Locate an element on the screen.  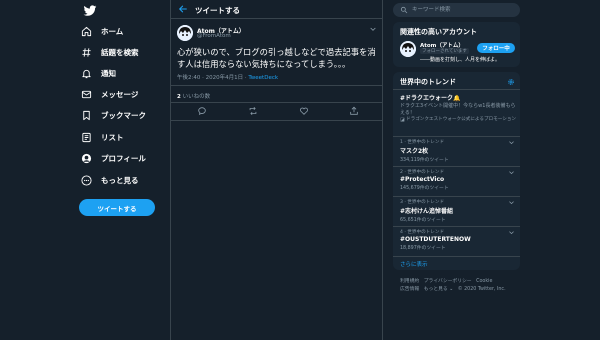
nav-item-label: リスト is located at coordinates (112, 137).